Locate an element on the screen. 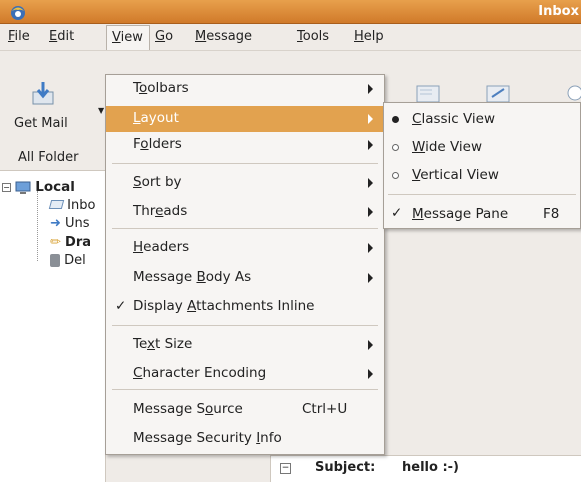 The width and height of the screenshot is (581, 482). layout-message-pane-label: Message Pane is located at coordinates (460, 214).